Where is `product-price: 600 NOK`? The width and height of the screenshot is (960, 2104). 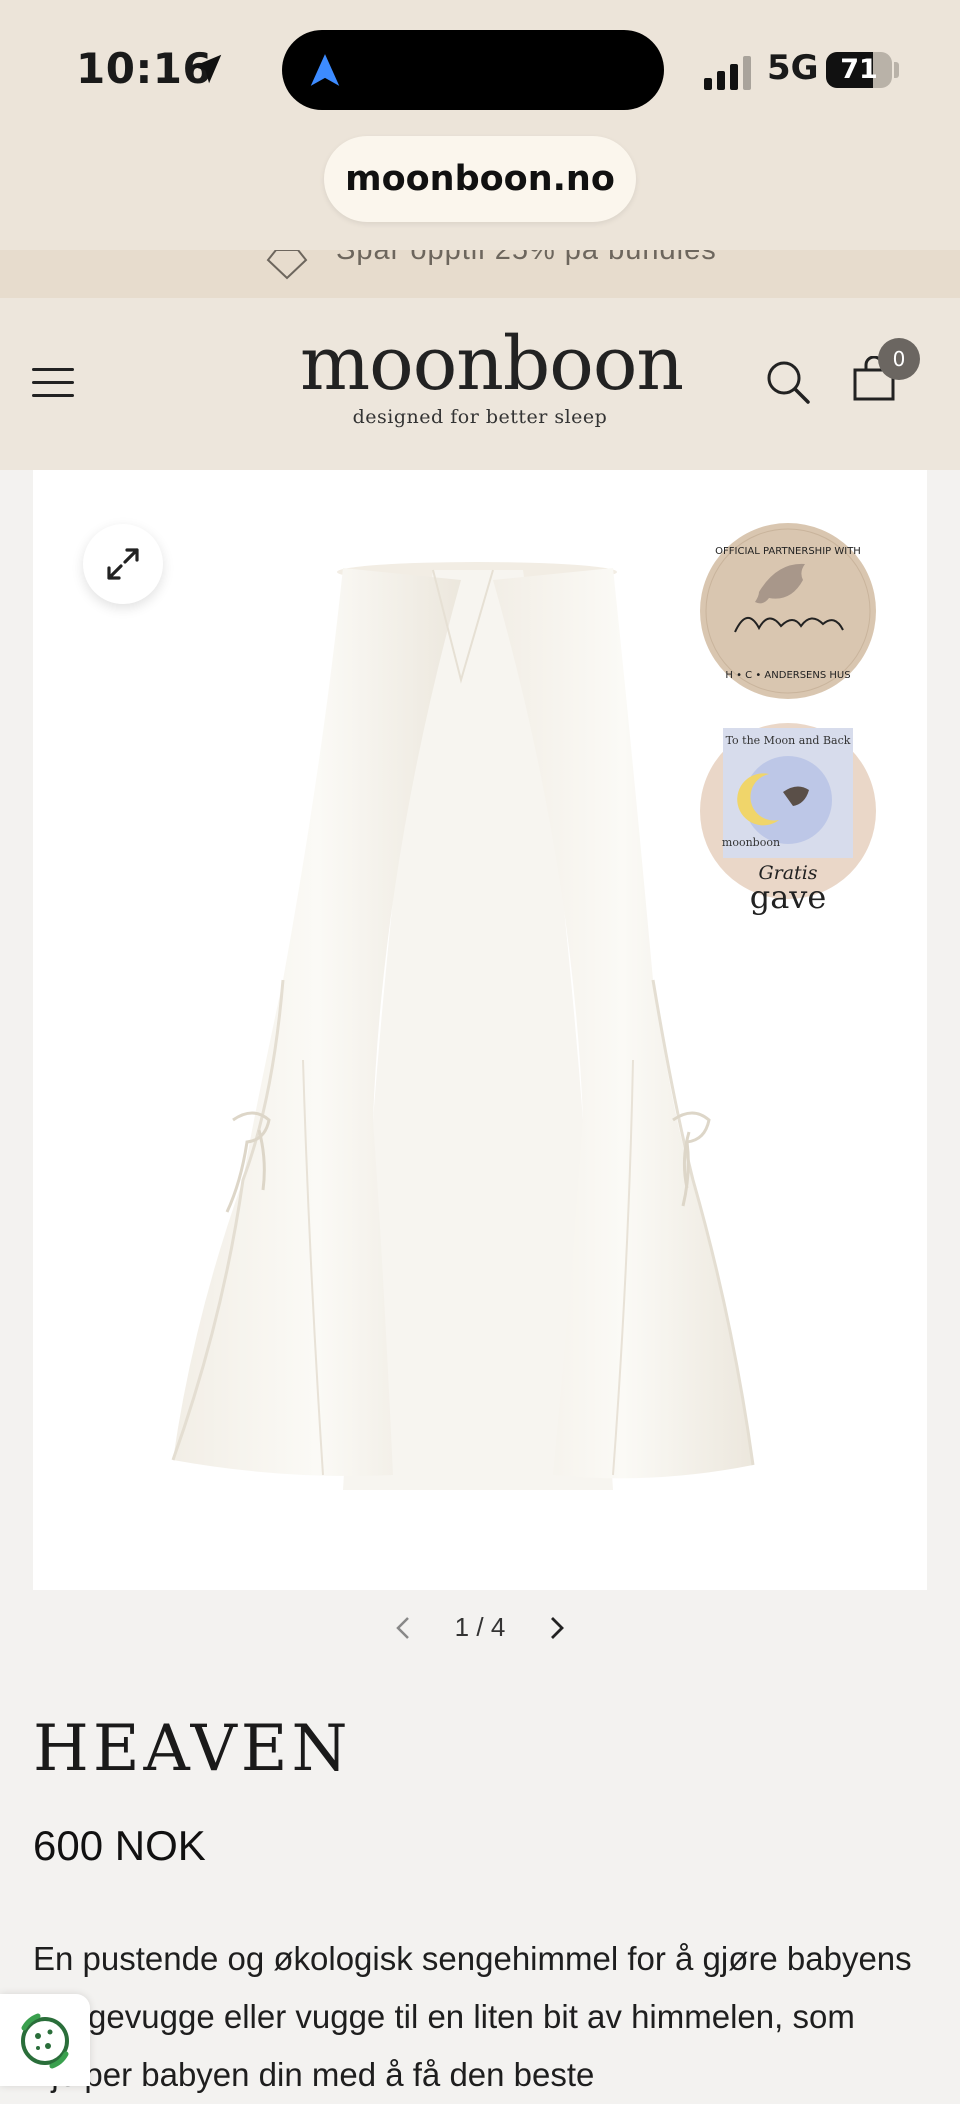
product-price: 600 NOK is located at coordinates (119, 1845).